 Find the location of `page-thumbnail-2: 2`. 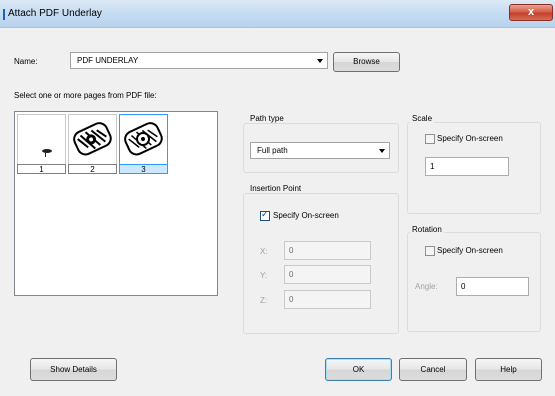

page-thumbnail-2: 2 is located at coordinates (92, 144).